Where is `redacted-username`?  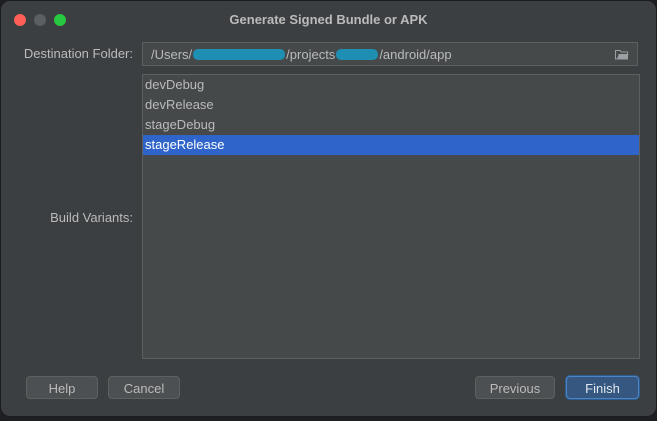 redacted-username is located at coordinates (239, 54).